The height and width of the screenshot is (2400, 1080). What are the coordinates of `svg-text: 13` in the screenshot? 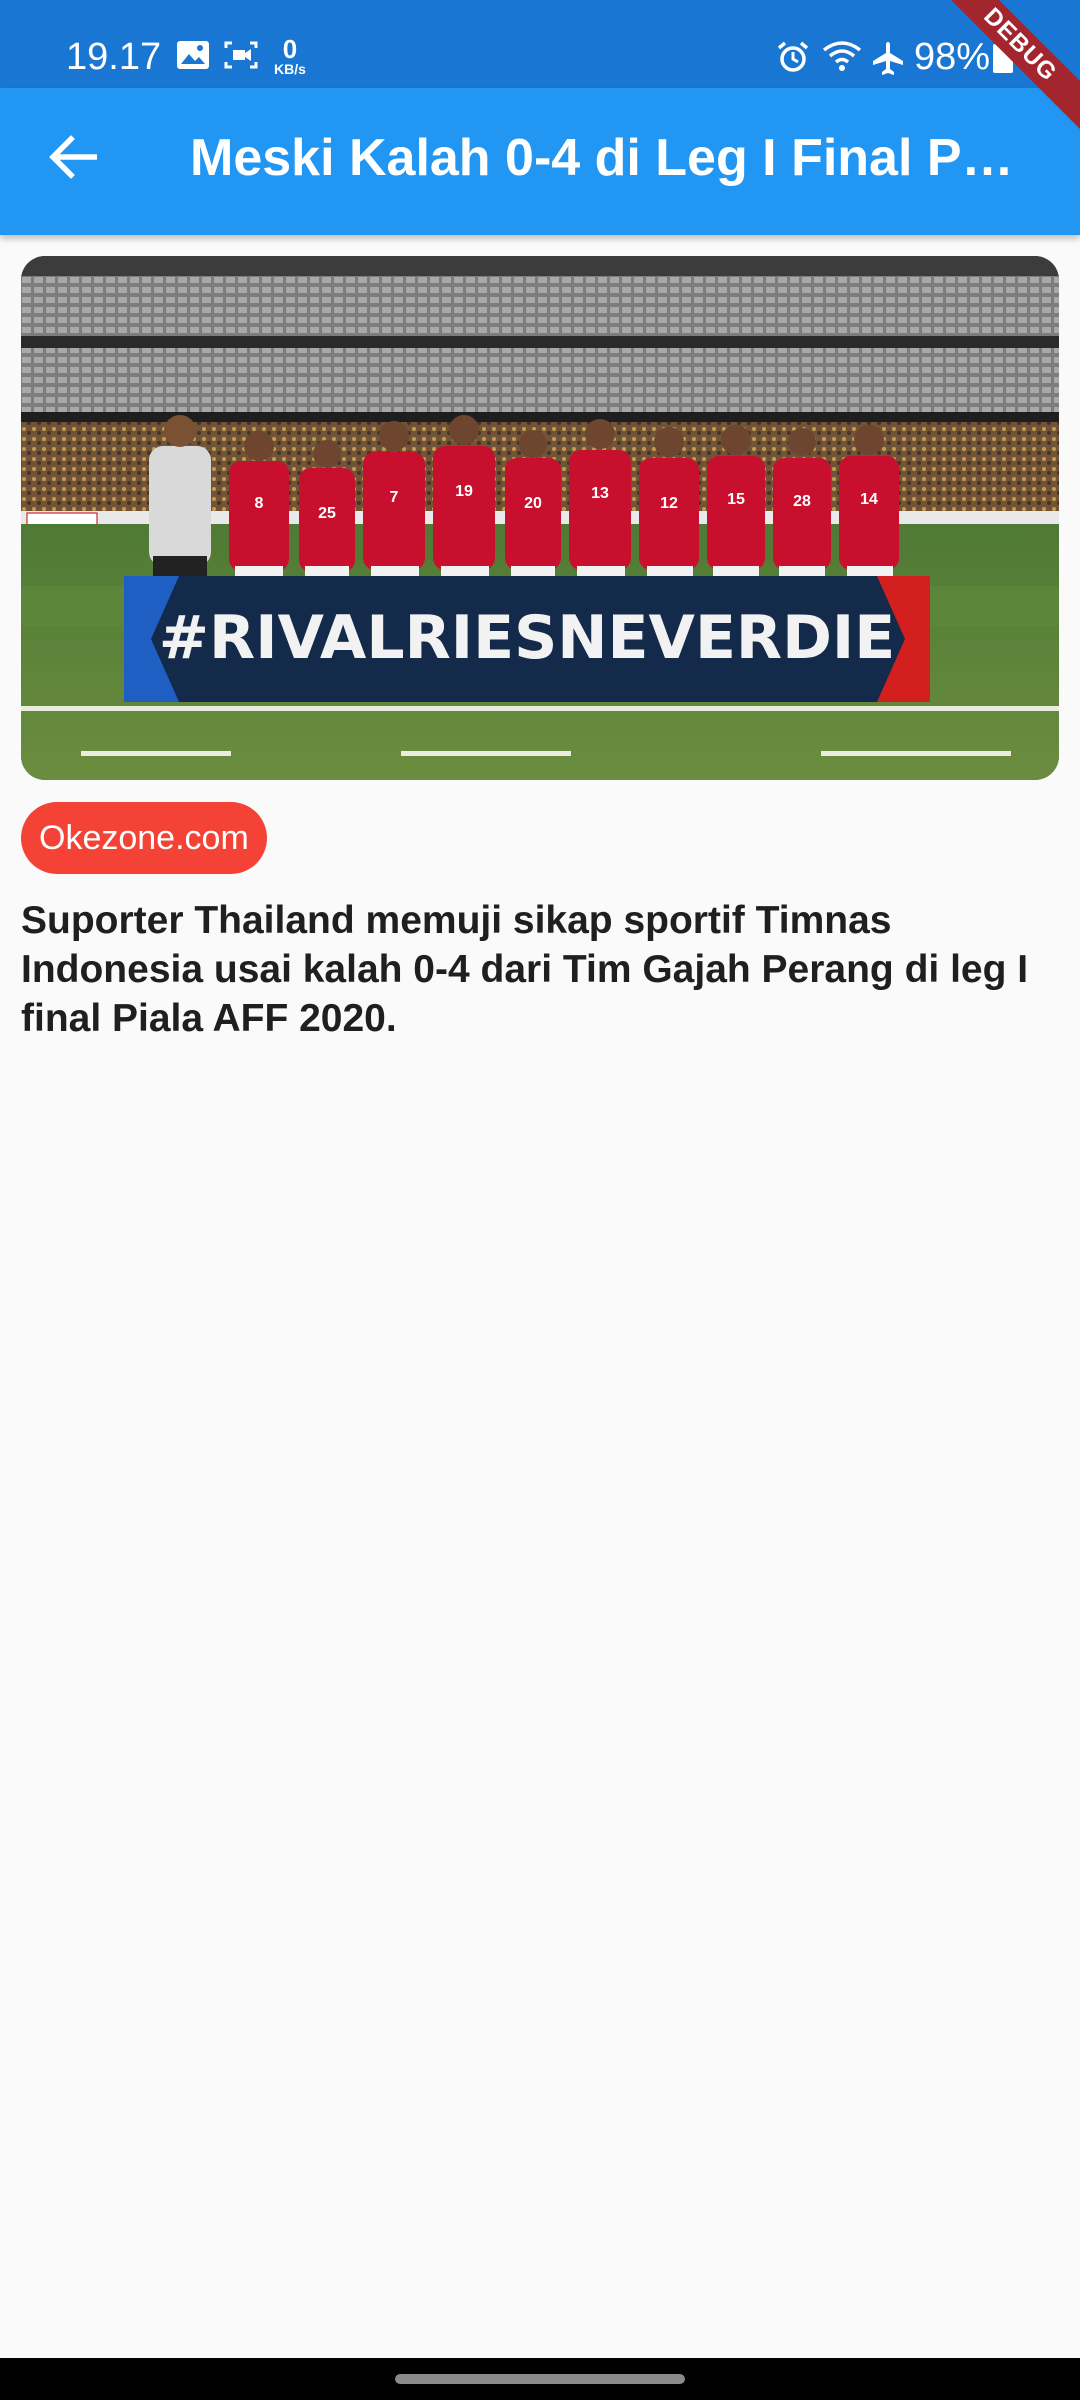 It's located at (600, 493).